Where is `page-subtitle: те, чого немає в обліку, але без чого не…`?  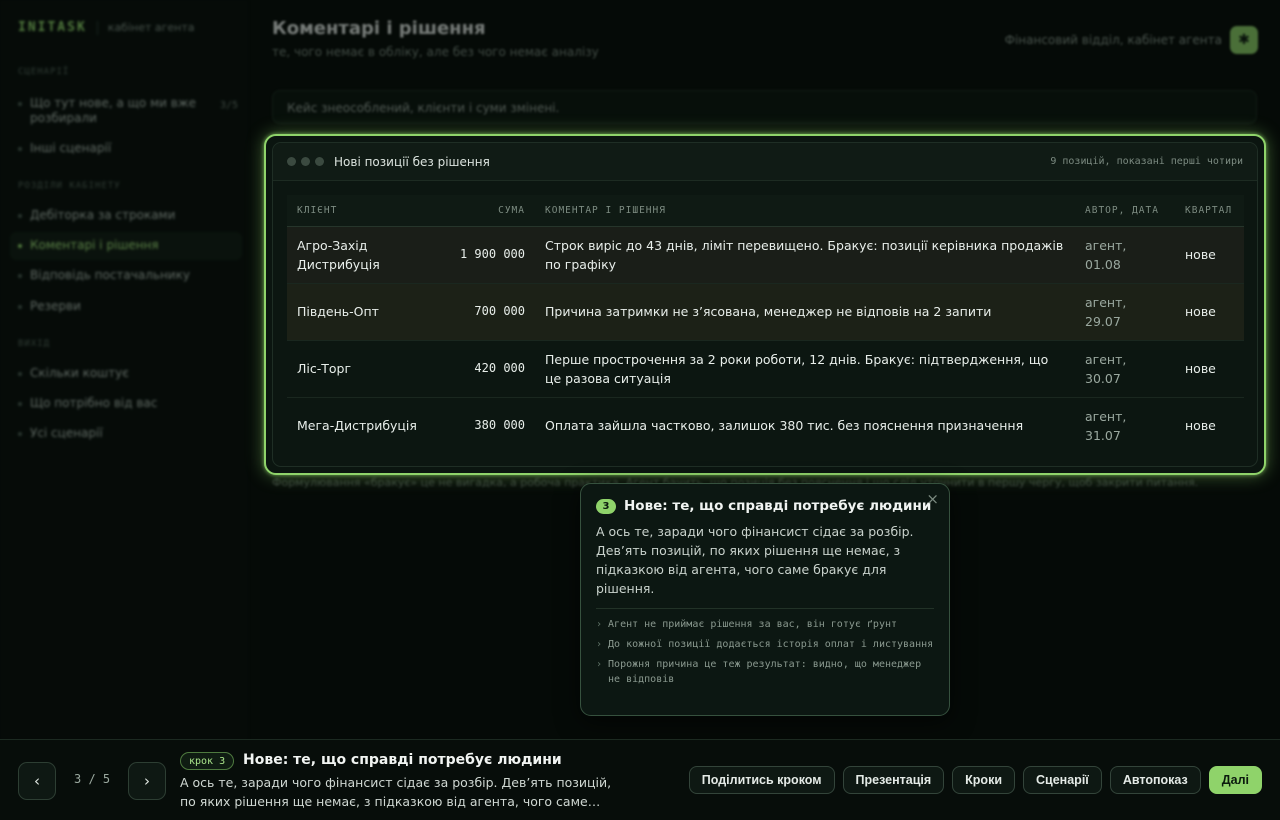 page-subtitle: те, чого немає в обліку, але без чого не… is located at coordinates (435, 52).